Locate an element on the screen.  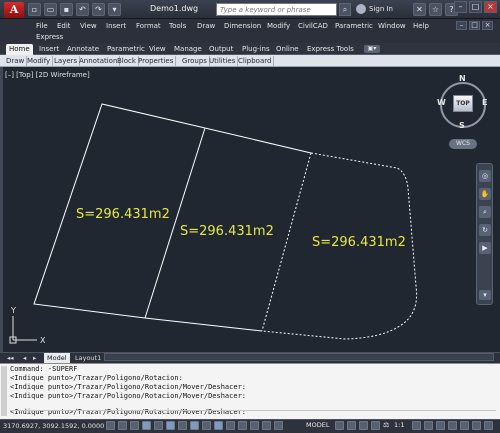
dynamic-ucs-icon is located at coordinates (206, 425).